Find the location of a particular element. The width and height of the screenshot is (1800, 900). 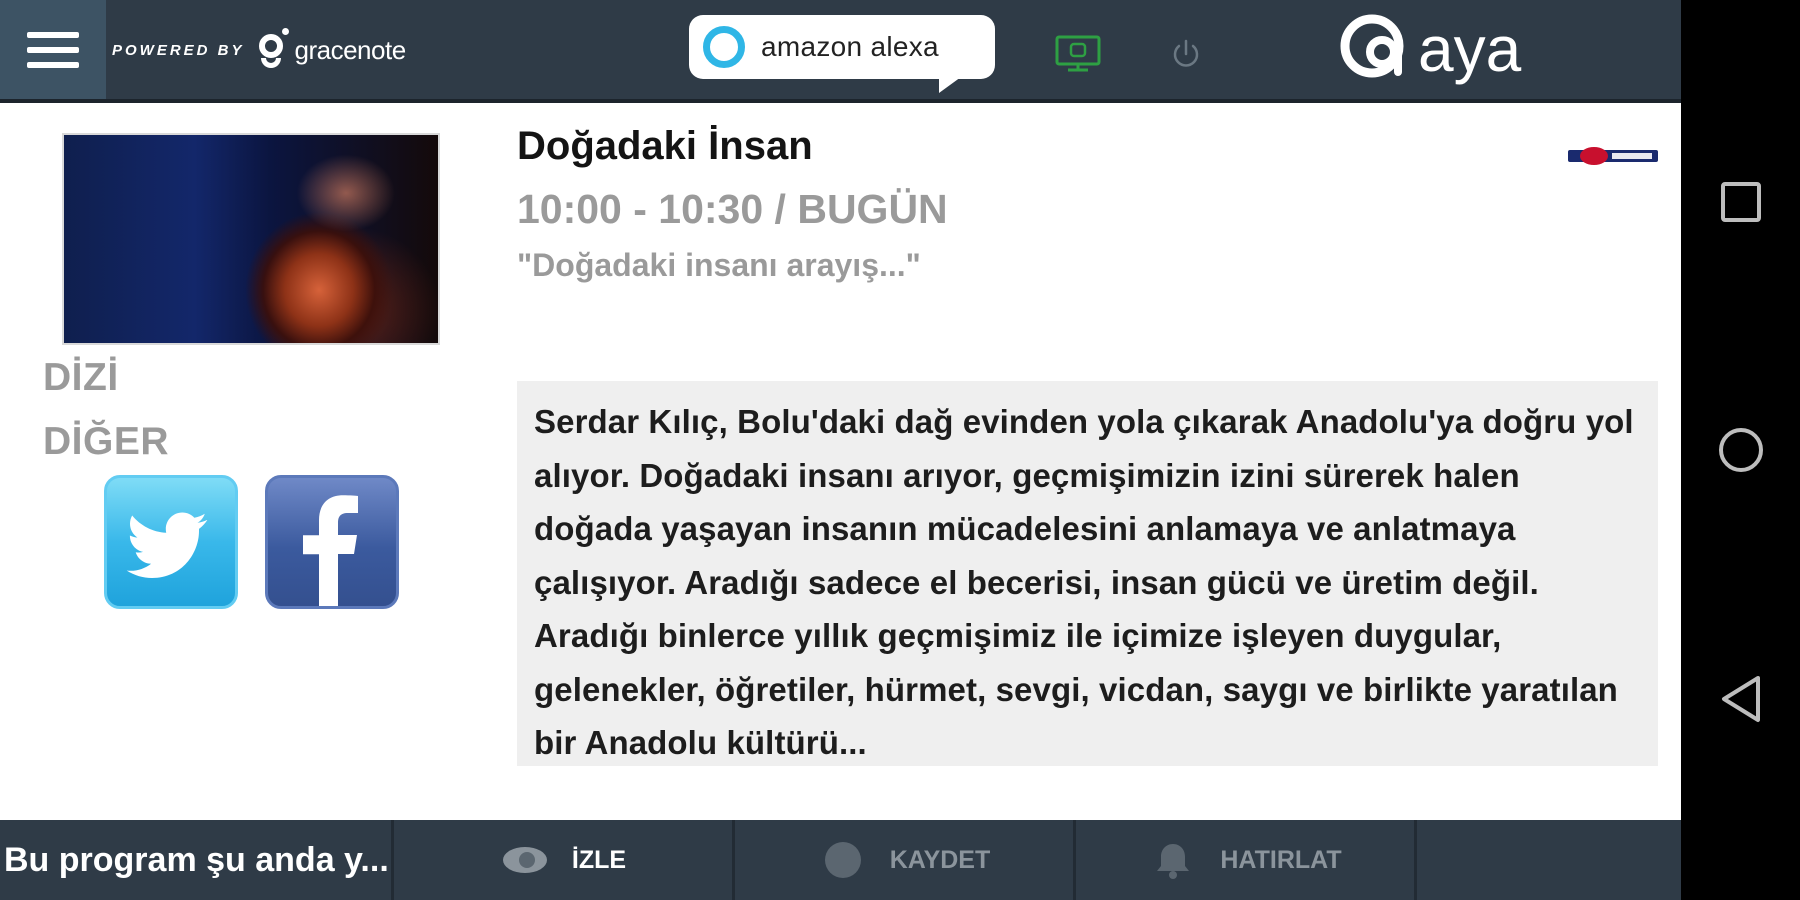

alexa-label: amazon alexa is located at coordinates (850, 46).